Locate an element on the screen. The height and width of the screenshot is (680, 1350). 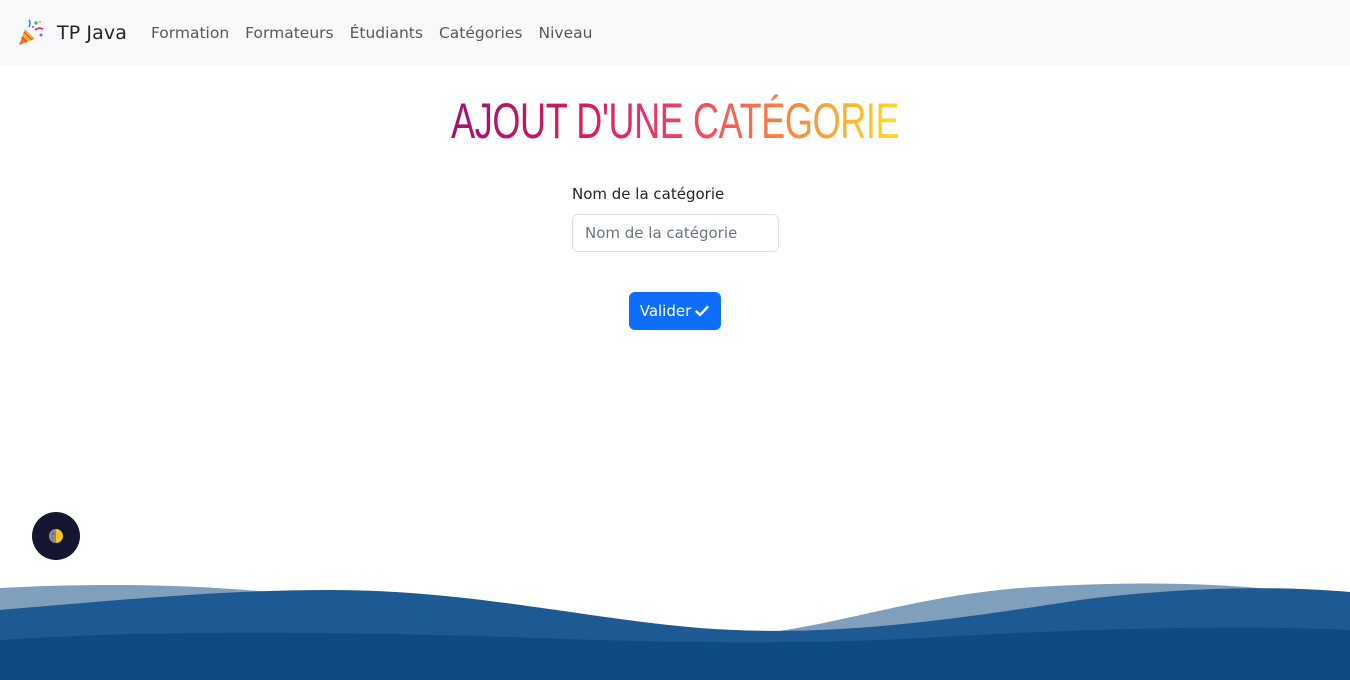
brand-title: TP Java is located at coordinates (92, 33).